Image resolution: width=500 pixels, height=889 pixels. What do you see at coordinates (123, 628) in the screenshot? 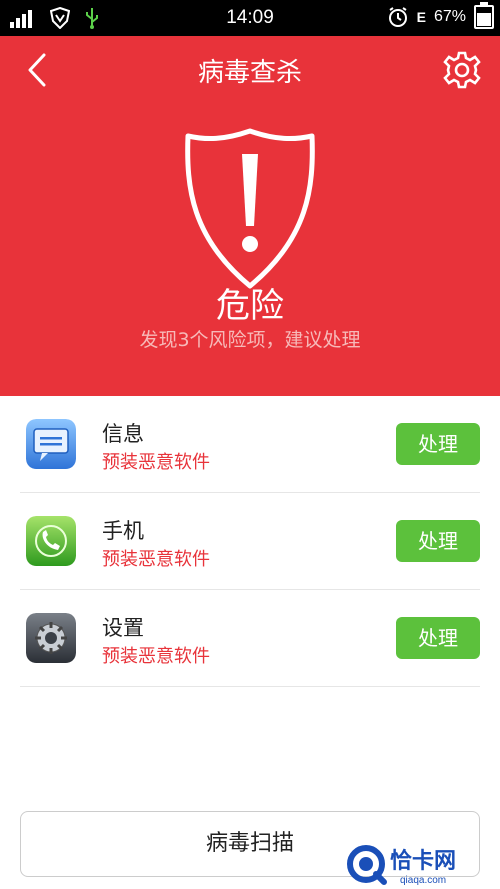
I see `app-name: 设置` at bounding box center [123, 628].